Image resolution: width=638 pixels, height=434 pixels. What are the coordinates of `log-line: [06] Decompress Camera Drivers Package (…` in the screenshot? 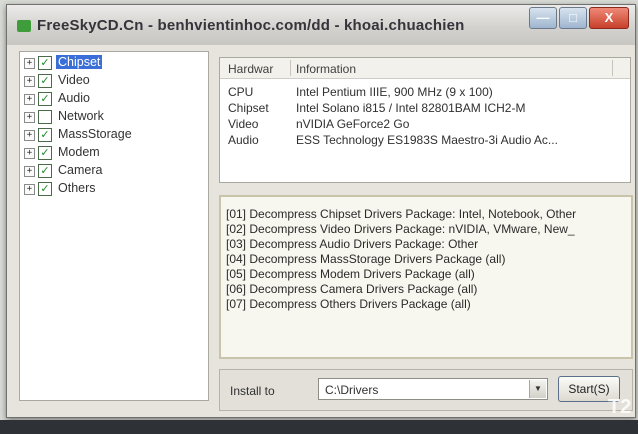 It's located at (352, 289).